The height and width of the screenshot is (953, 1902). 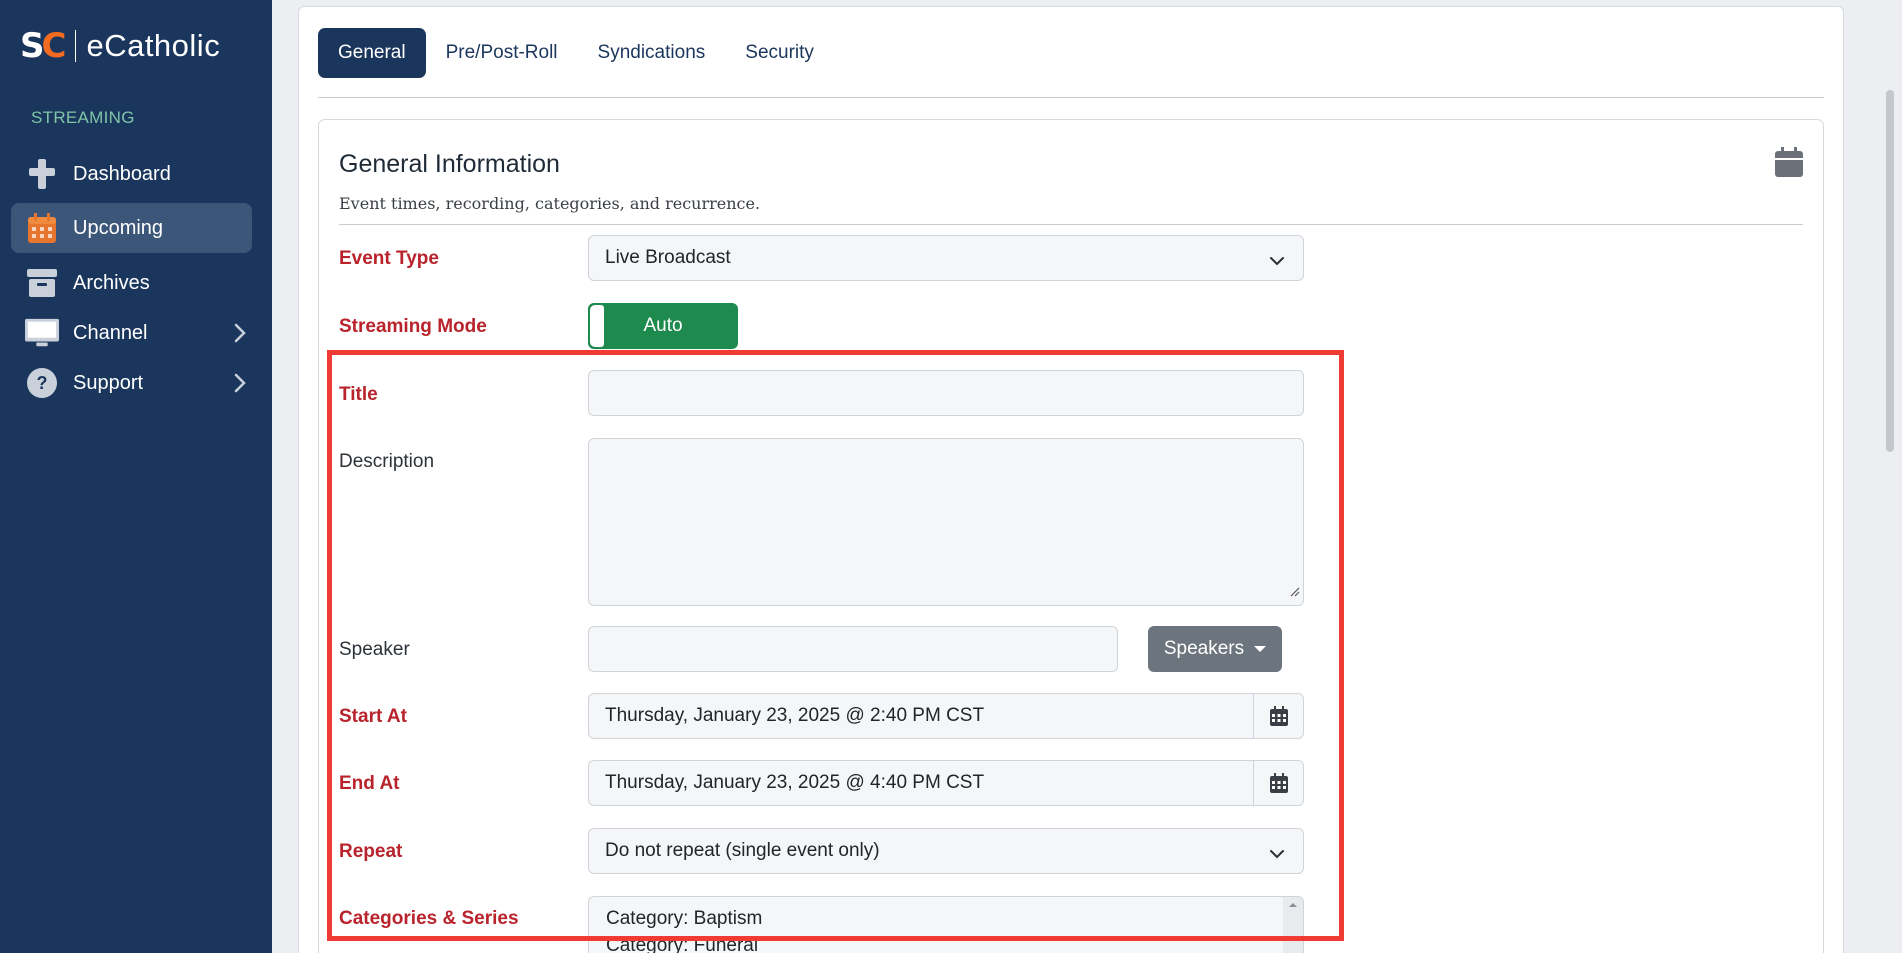 What do you see at coordinates (946, 942) in the screenshot?
I see `list-item: Category: Funeral` at bounding box center [946, 942].